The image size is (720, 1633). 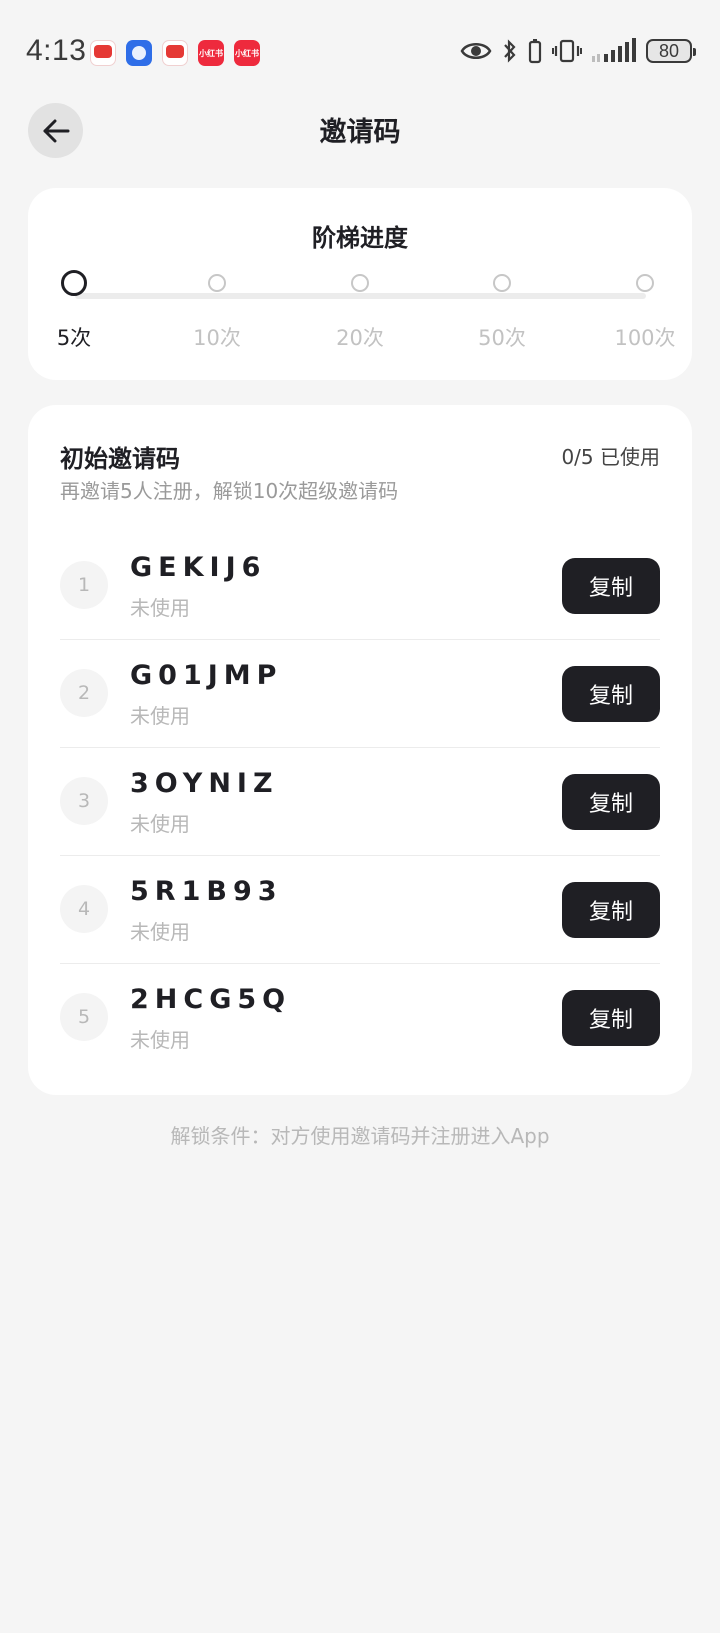 I want to click on code-row: 3 3OYNIZ 未使用 复制, so click(x=360, y=802).